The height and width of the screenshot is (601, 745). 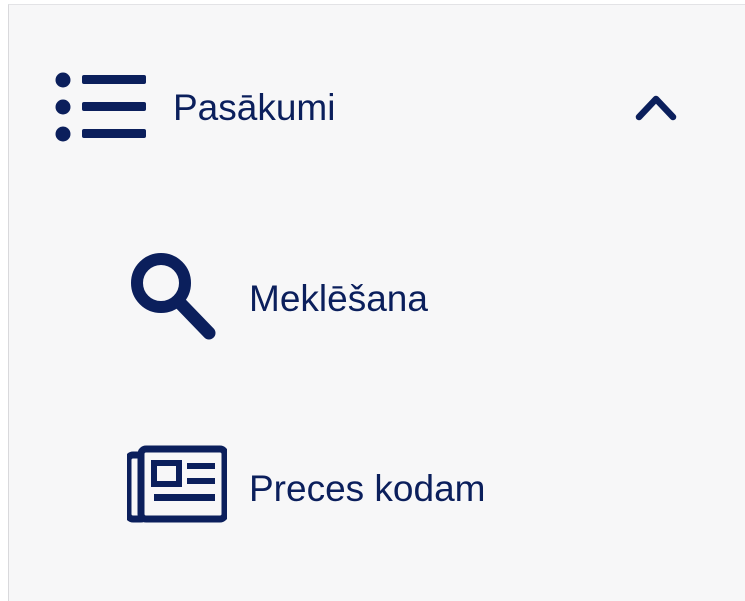 I want to click on section-title: Pasākumi, so click(x=254, y=107).